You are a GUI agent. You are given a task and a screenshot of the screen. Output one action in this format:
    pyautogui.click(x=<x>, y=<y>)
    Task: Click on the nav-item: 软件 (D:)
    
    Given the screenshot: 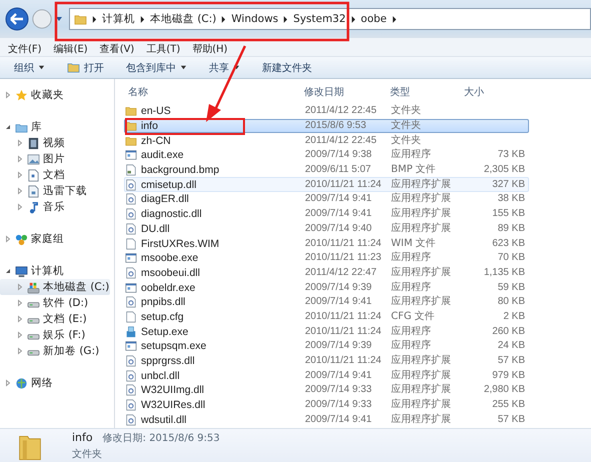 What is the action you would take?
    pyautogui.click(x=55, y=303)
    